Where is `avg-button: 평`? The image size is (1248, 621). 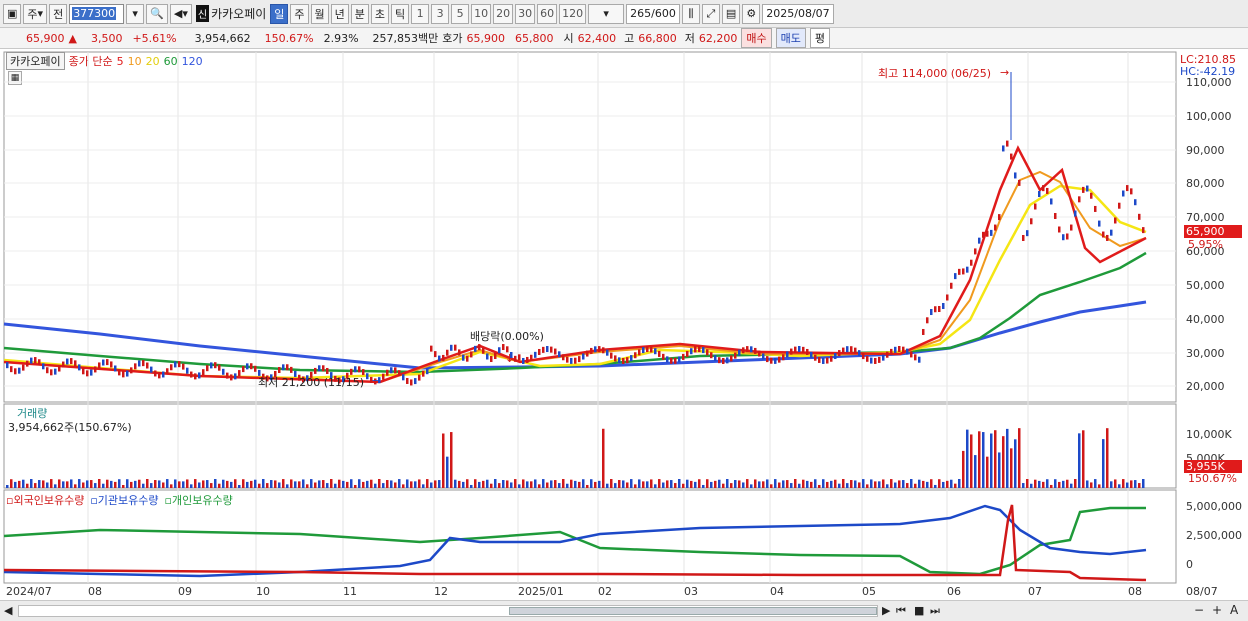 avg-button: 평 is located at coordinates (820, 38).